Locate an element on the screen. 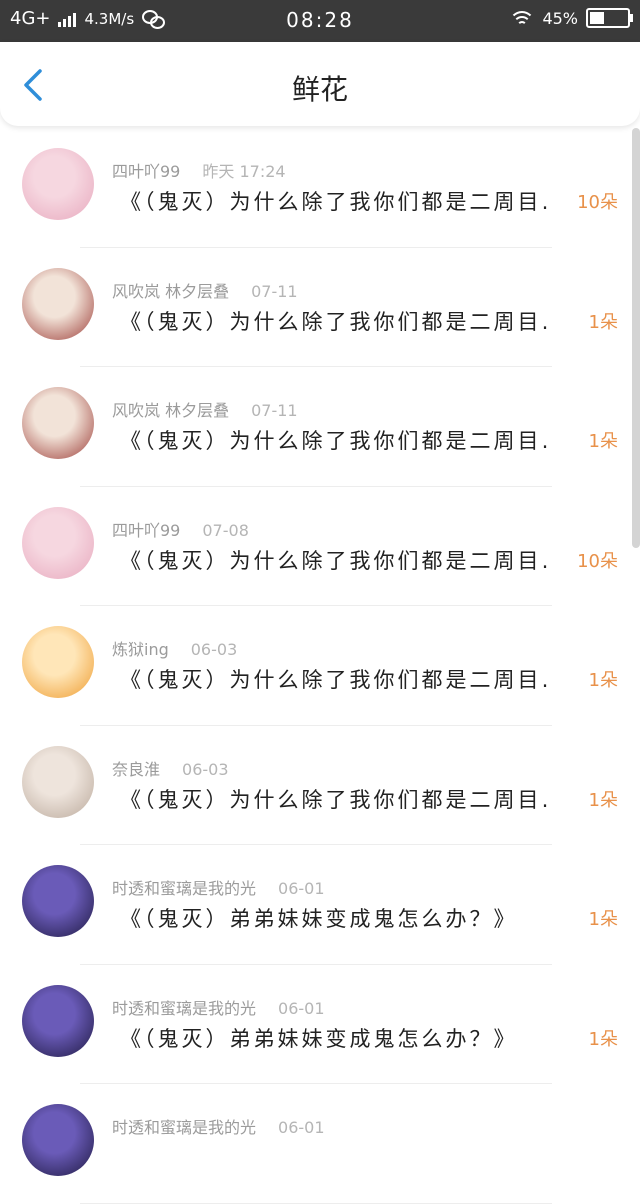 The height and width of the screenshot is (1204, 640). list-item: 炼狱ing 06-03 《（鬼灭）为什么除了我你们都是二周目… 1朵 is located at coordinates (320, 666).